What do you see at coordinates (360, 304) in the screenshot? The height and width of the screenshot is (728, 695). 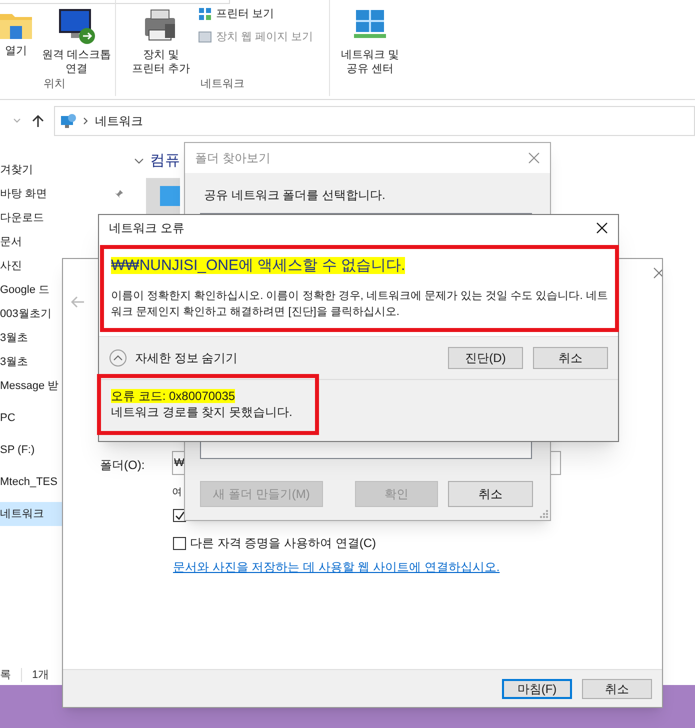 I see `error-message: 이름이 정확한지 확인하십시오. 이름이 정확한 경우, 네트워크에 문제가 있는 것일 수도 있습니다. 네트워크 문제인지 확인하고 해결하려면 [진단]을 클릭하십시오.` at bounding box center [360, 304].